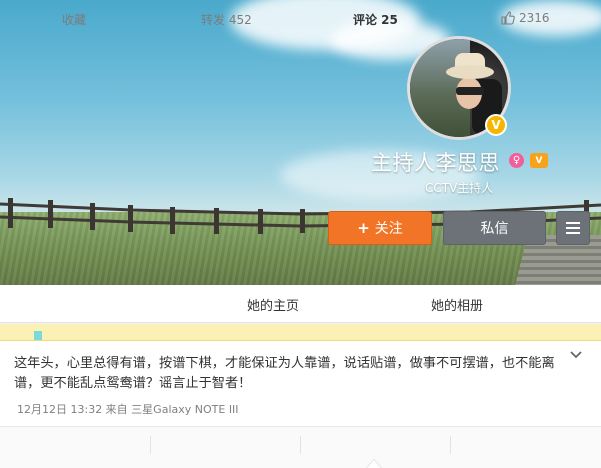 The height and width of the screenshot is (468, 601). What do you see at coordinates (435, 163) in the screenshot?
I see `profile-nickname: 主持人李思思` at bounding box center [435, 163].